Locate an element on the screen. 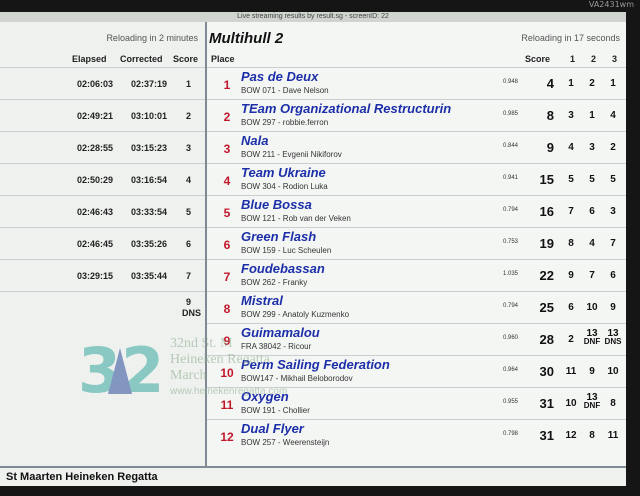 Image resolution: width=640 pixels, height=496 pixels. score-cell: 7 is located at coordinates (188, 276).